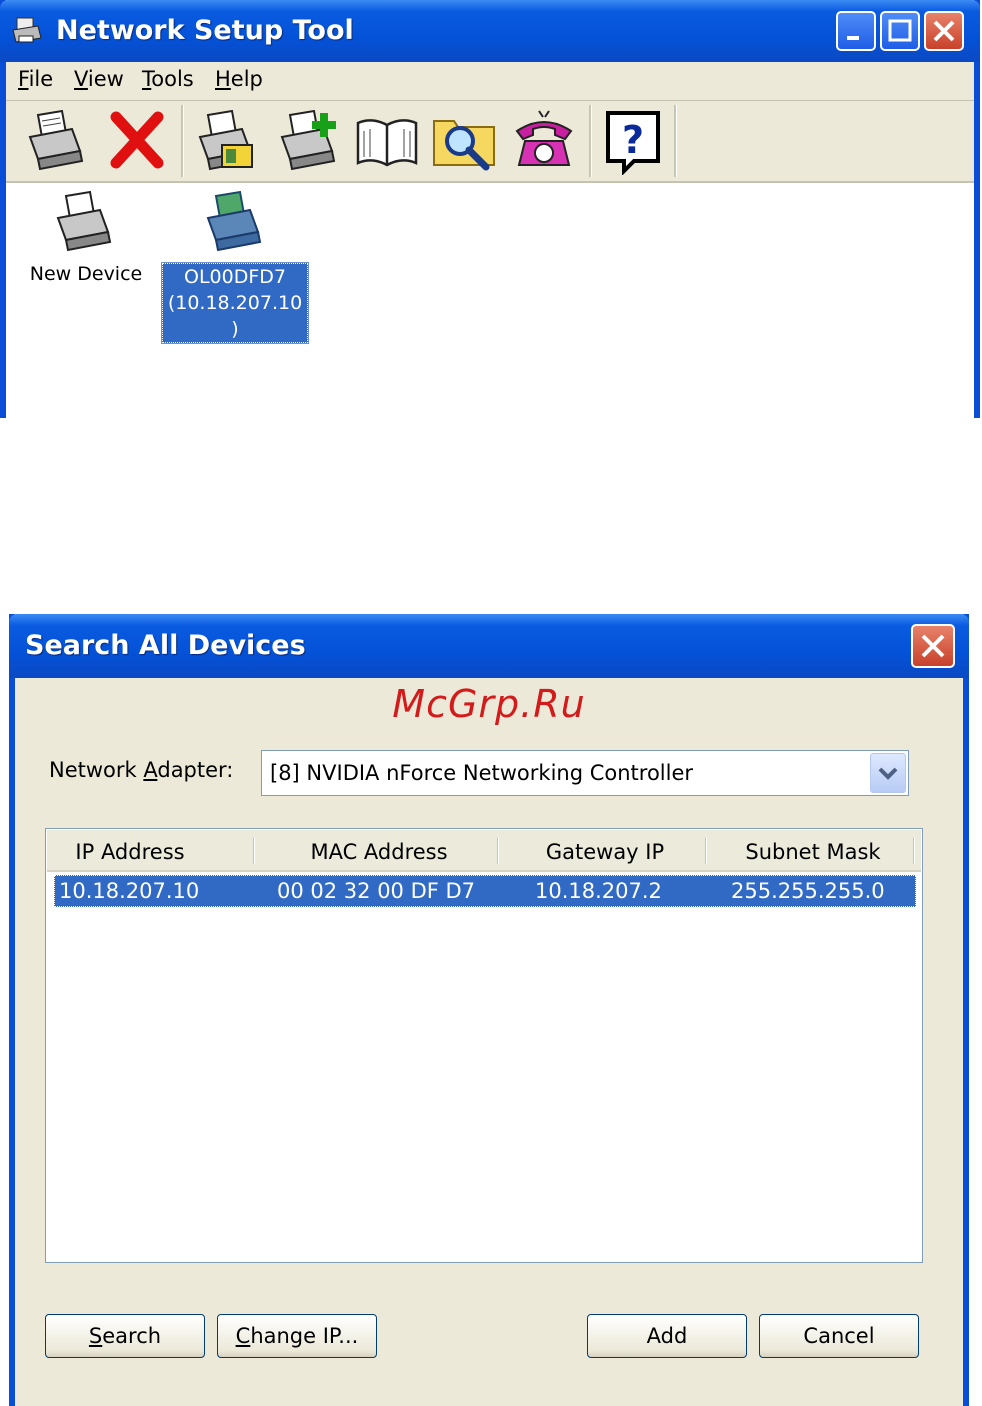  I want to click on cancel-button: Cancel, so click(839, 1336).